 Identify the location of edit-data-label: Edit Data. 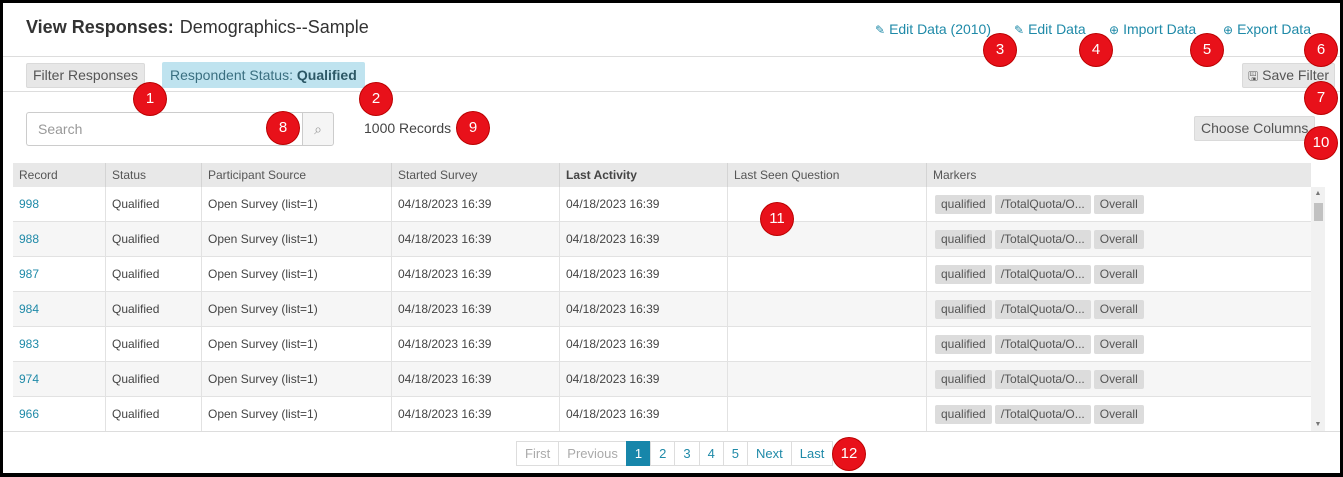
(1057, 29).